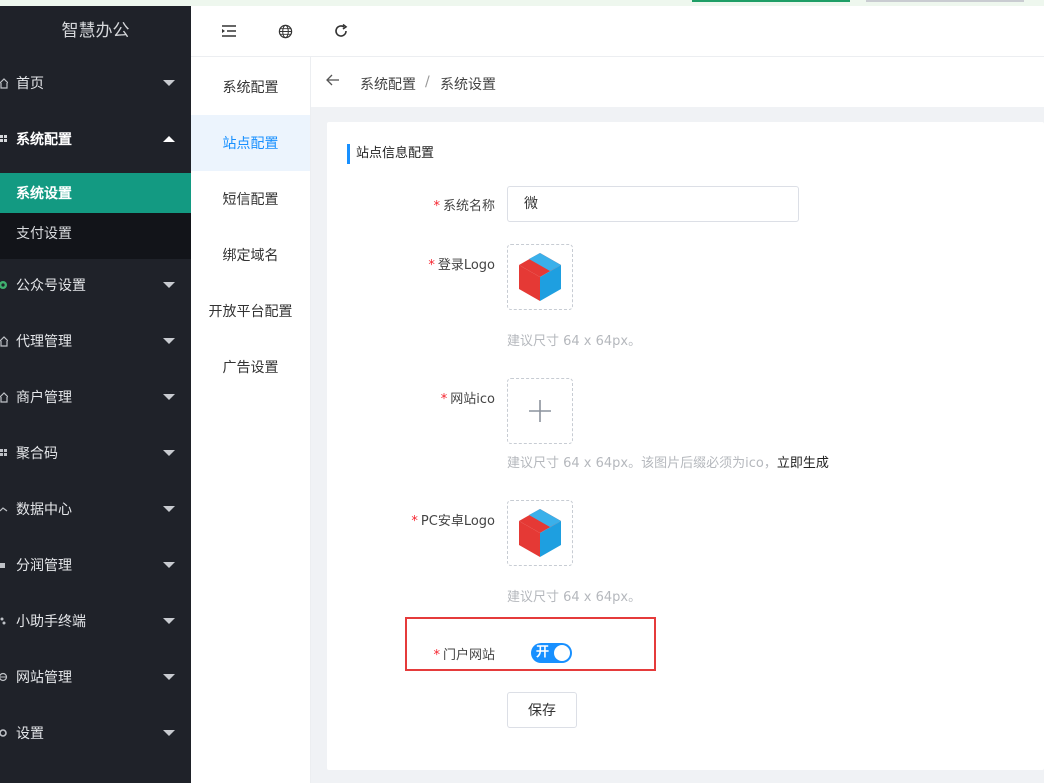  I want to click on favicon-hint: 建议尺寸 64 x 64px。该图片后缀必须为ico，立即生成, so click(668, 463).